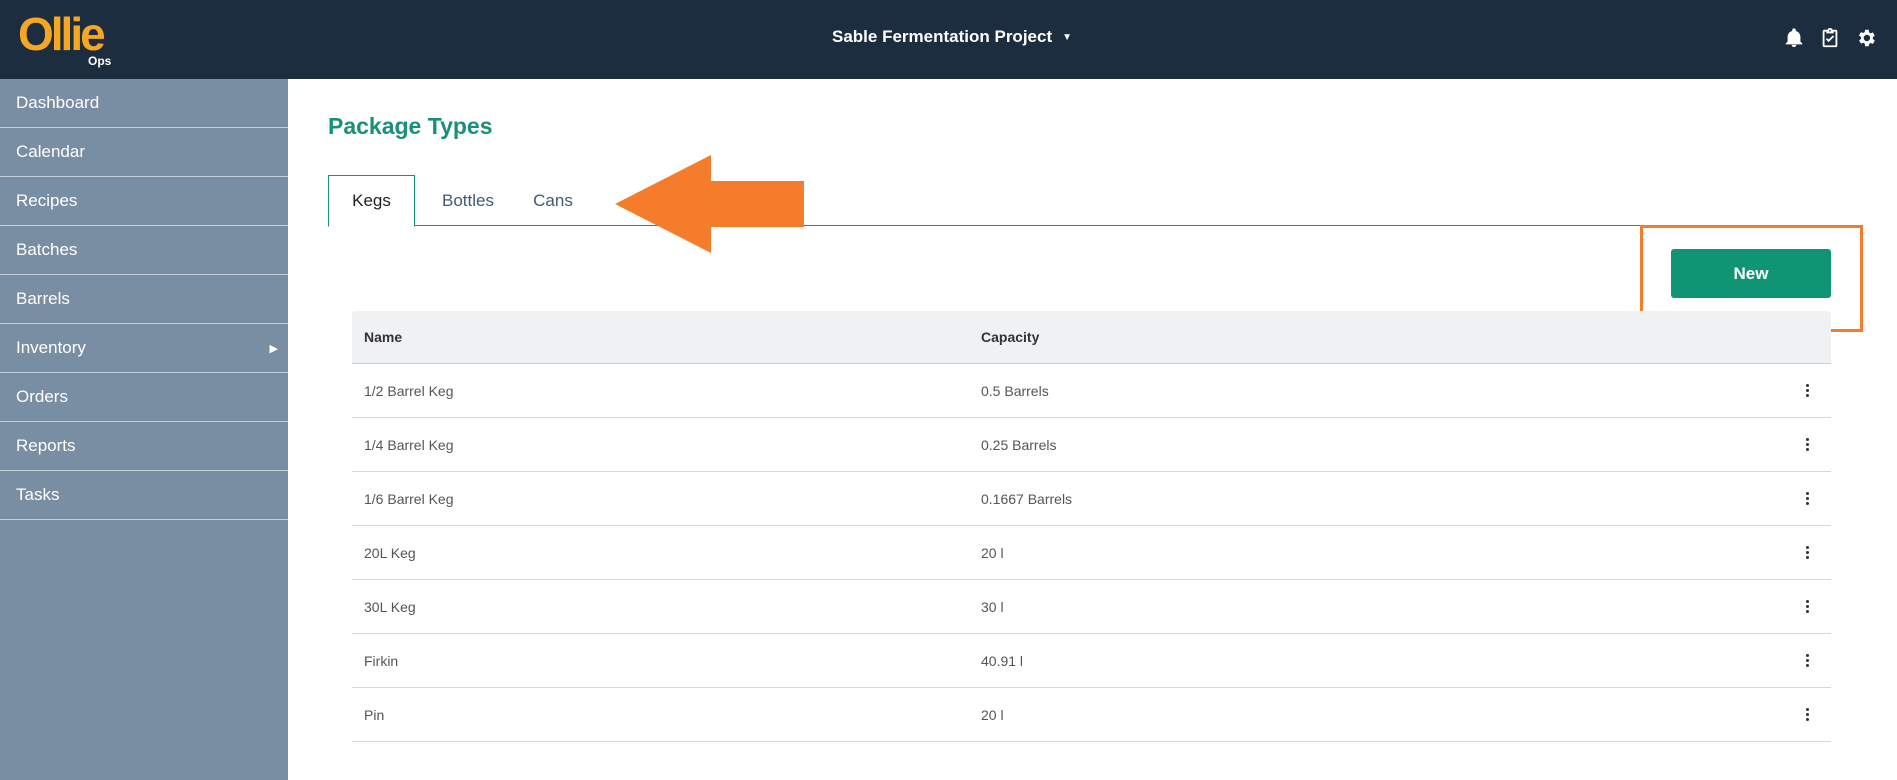 The width and height of the screenshot is (1897, 780). Describe the element at coordinates (47, 249) in the screenshot. I see `sidebar-item-label: Batches` at that location.